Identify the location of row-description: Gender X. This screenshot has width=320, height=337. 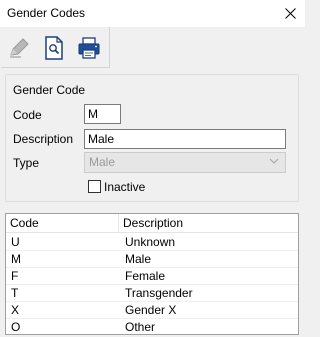
(151, 310).